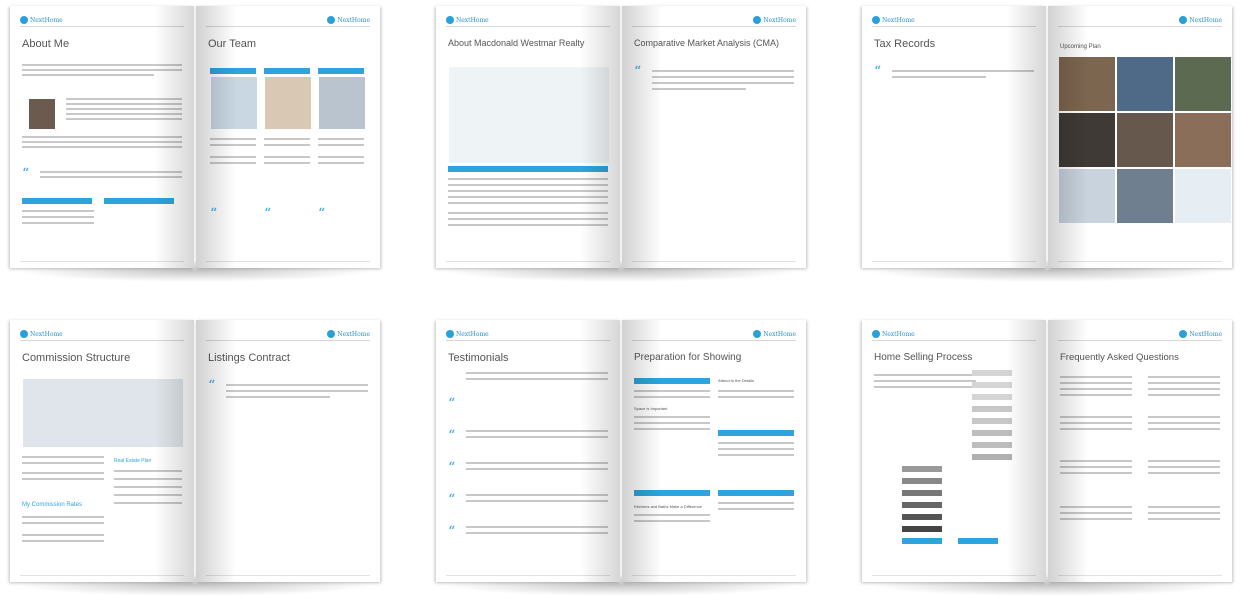  I want to click on brand-logo: NextHome, so click(41, 334).